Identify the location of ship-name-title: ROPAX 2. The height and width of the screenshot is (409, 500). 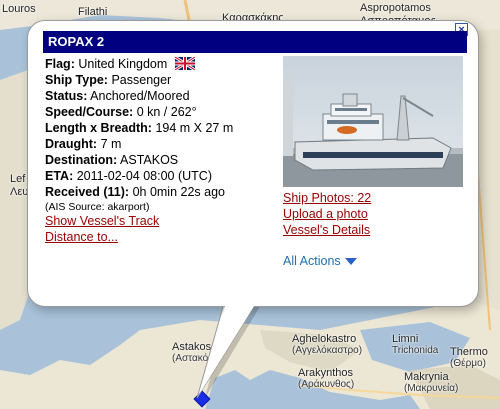
(255, 42).